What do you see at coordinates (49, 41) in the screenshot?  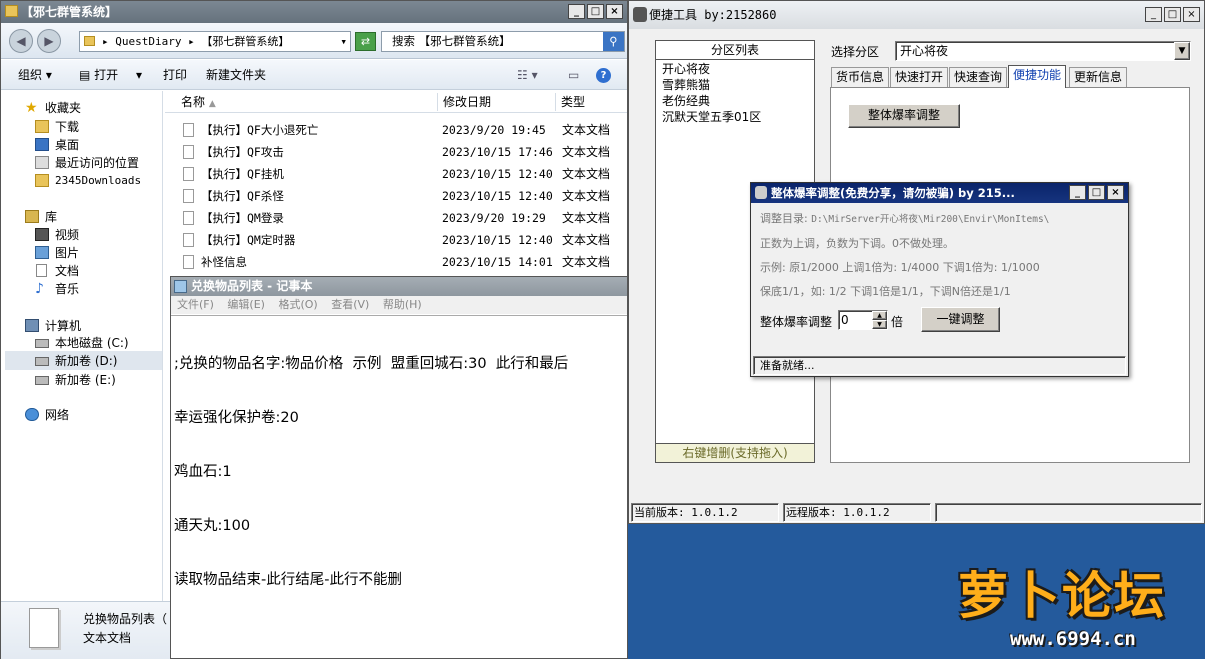 I see `forward-button: ▶` at bounding box center [49, 41].